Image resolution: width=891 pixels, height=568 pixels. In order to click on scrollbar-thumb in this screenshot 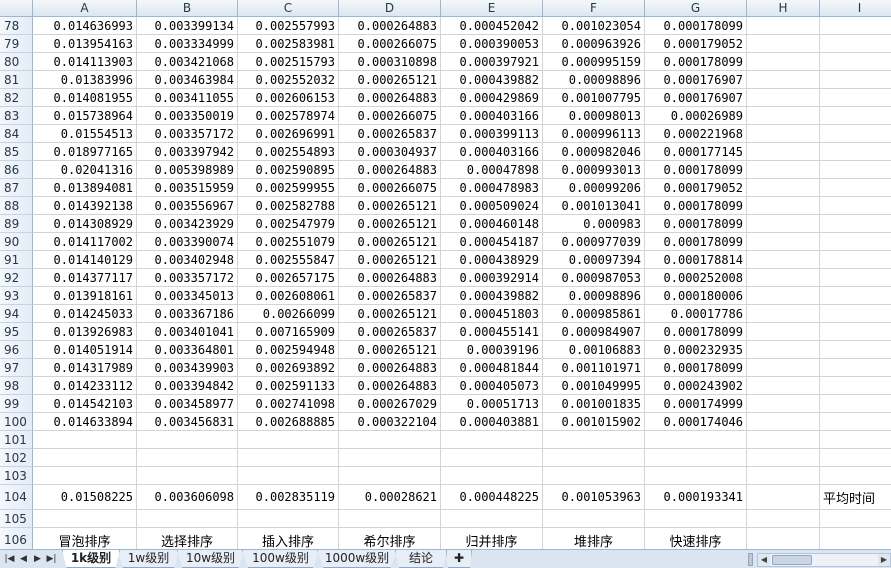, I will do `click(792, 560)`.